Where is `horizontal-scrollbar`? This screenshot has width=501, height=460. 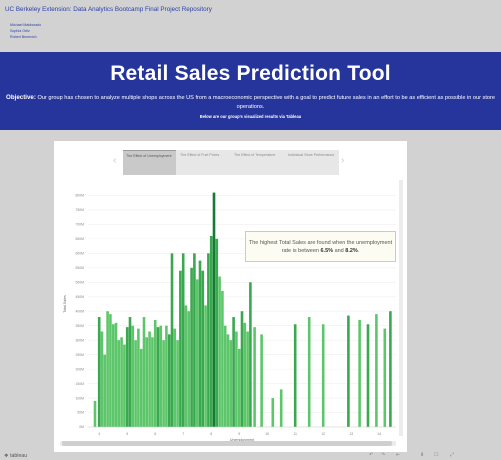
horizontal-scrollbar is located at coordinates (228, 443).